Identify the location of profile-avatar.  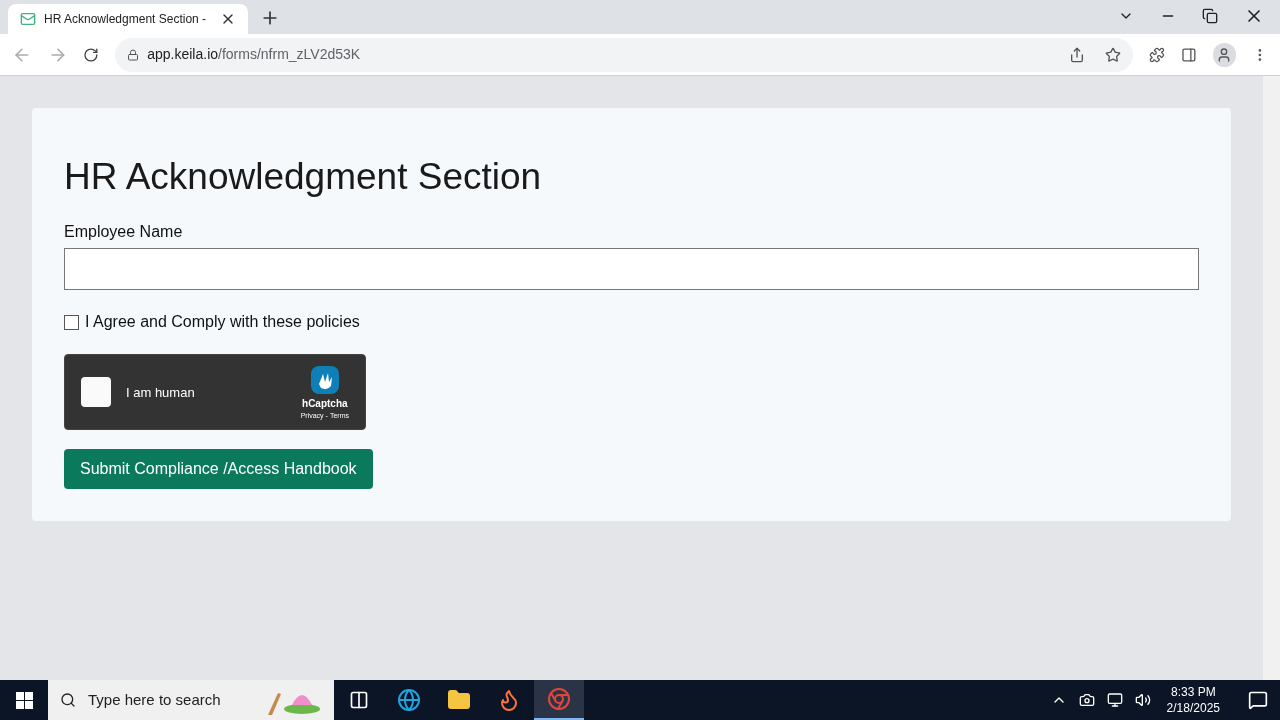
(1224, 54).